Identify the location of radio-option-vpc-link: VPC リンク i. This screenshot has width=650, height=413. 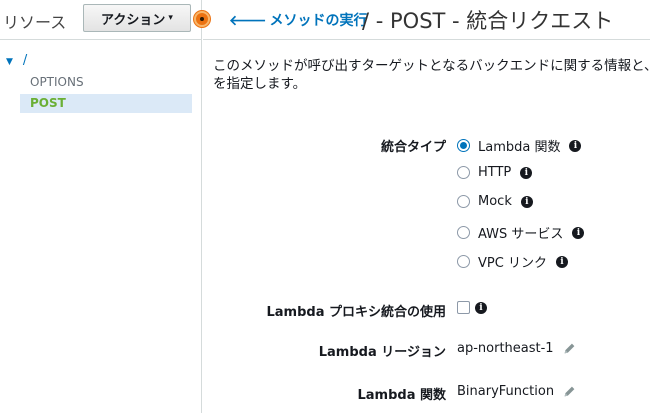
(512, 261).